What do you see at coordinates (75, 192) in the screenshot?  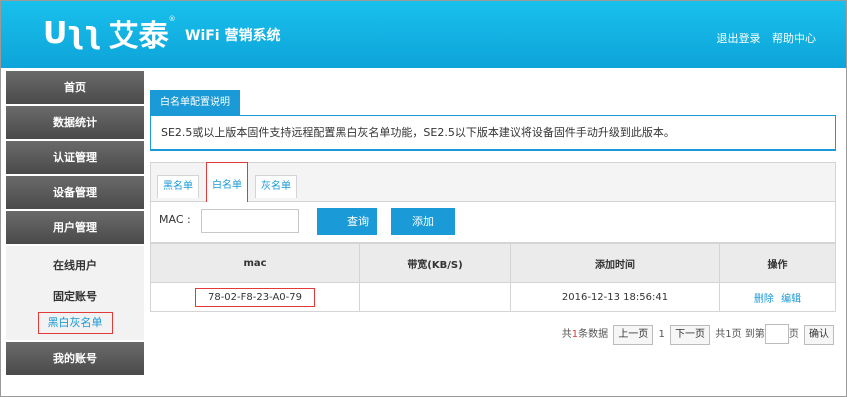 I see `sidebar-item-devices: 设备管理` at bounding box center [75, 192].